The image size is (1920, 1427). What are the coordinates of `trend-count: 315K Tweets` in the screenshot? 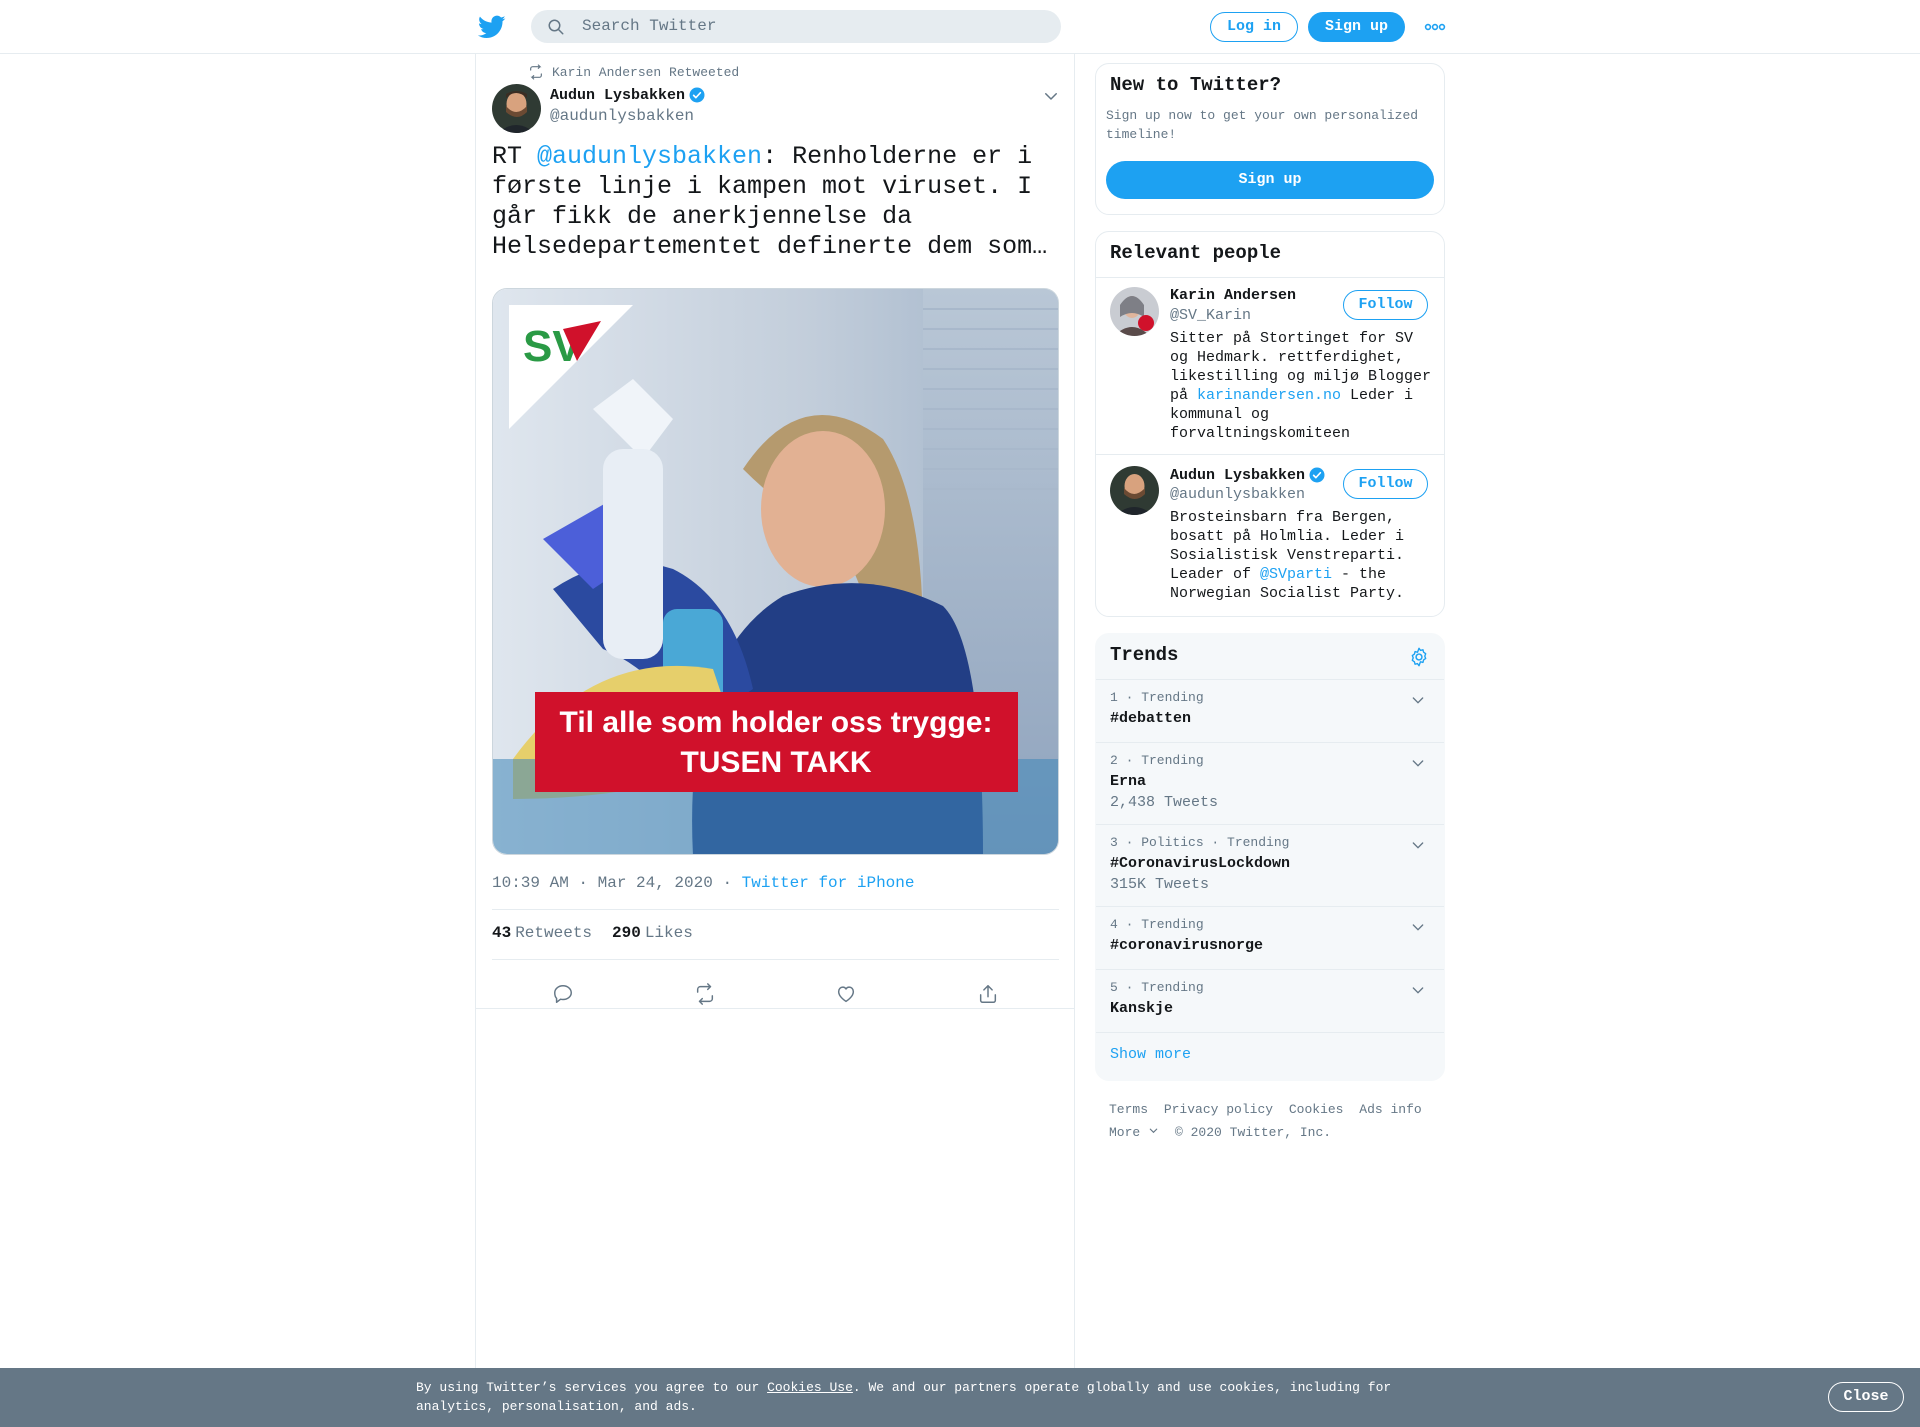 It's located at (1160, 884).